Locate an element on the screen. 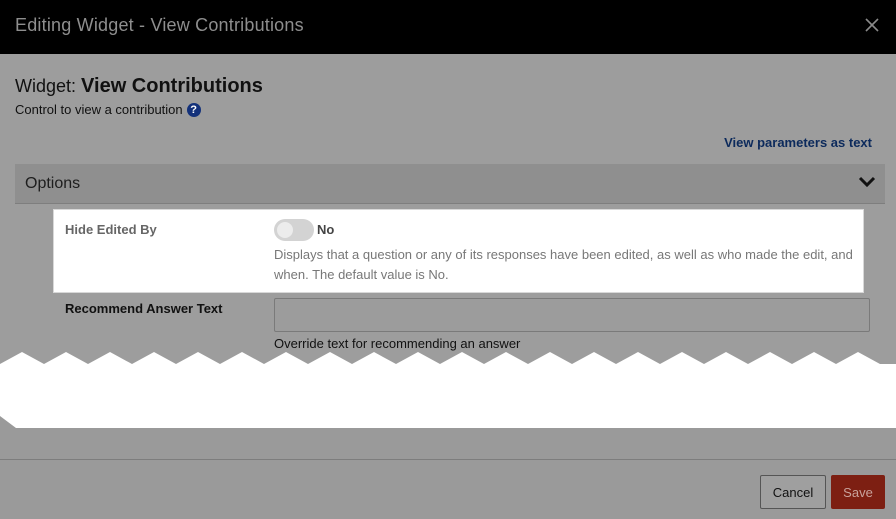 Image resolution: width=896 pixels, height=519 pixels. footer-divider is located at coordinates (448, 459).